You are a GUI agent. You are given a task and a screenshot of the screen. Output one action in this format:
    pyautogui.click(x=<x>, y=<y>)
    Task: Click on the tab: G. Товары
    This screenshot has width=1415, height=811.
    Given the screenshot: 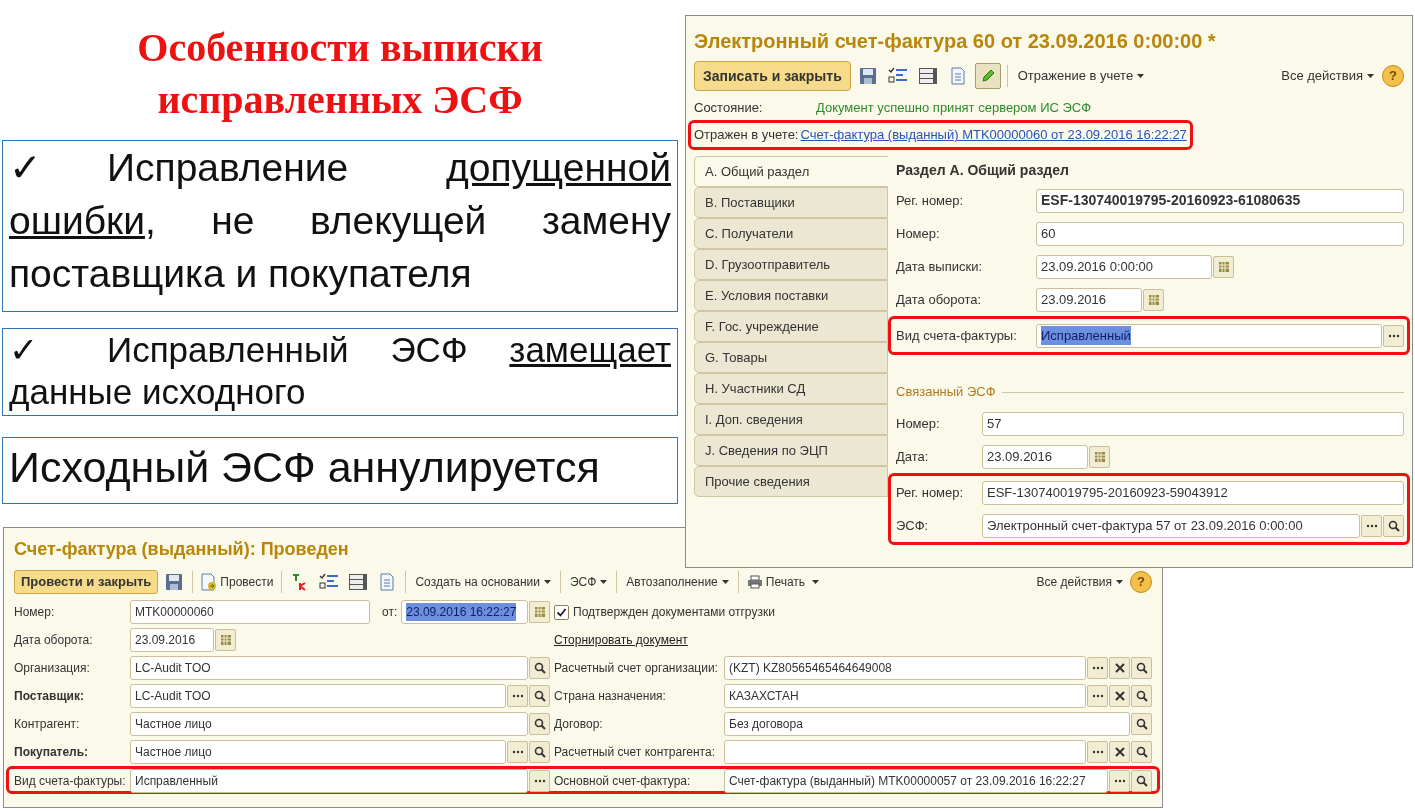 What is the action you would take?
    pyautogui.click(x=791, y=357)
    